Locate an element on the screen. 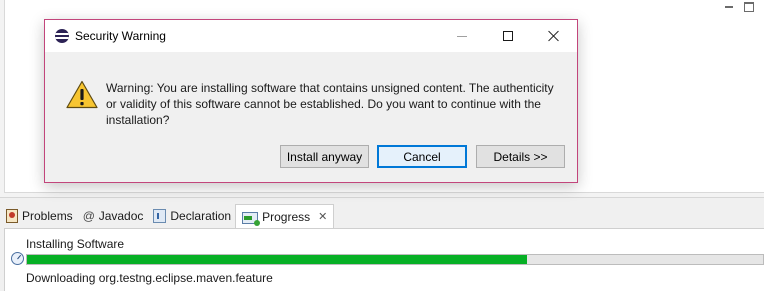  dialog-titlebar: Security Warning is located at coordinates (311, 36).